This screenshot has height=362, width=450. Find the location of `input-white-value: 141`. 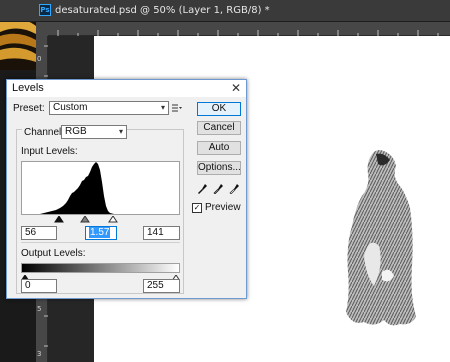

input-white-value: 141 is located at coordinates (155, 232).